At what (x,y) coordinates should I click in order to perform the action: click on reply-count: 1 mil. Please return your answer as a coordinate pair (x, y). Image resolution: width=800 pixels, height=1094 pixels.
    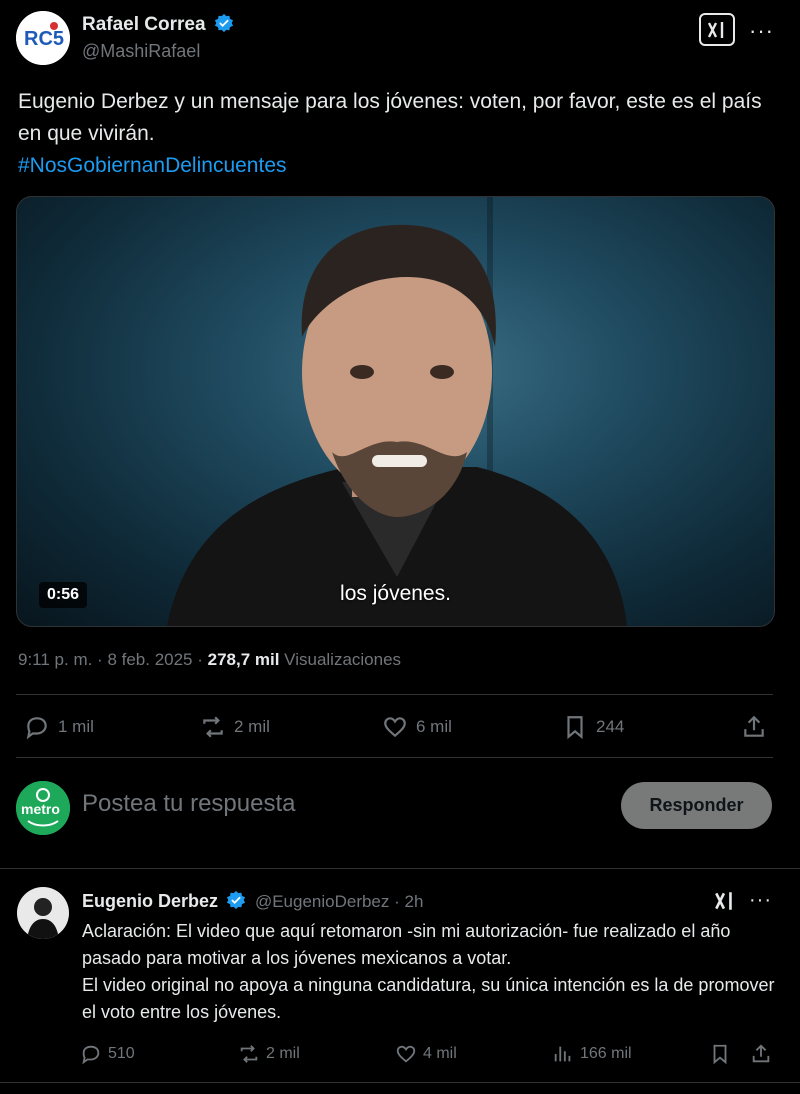
    Looking at the image, I should click on (76, 726).